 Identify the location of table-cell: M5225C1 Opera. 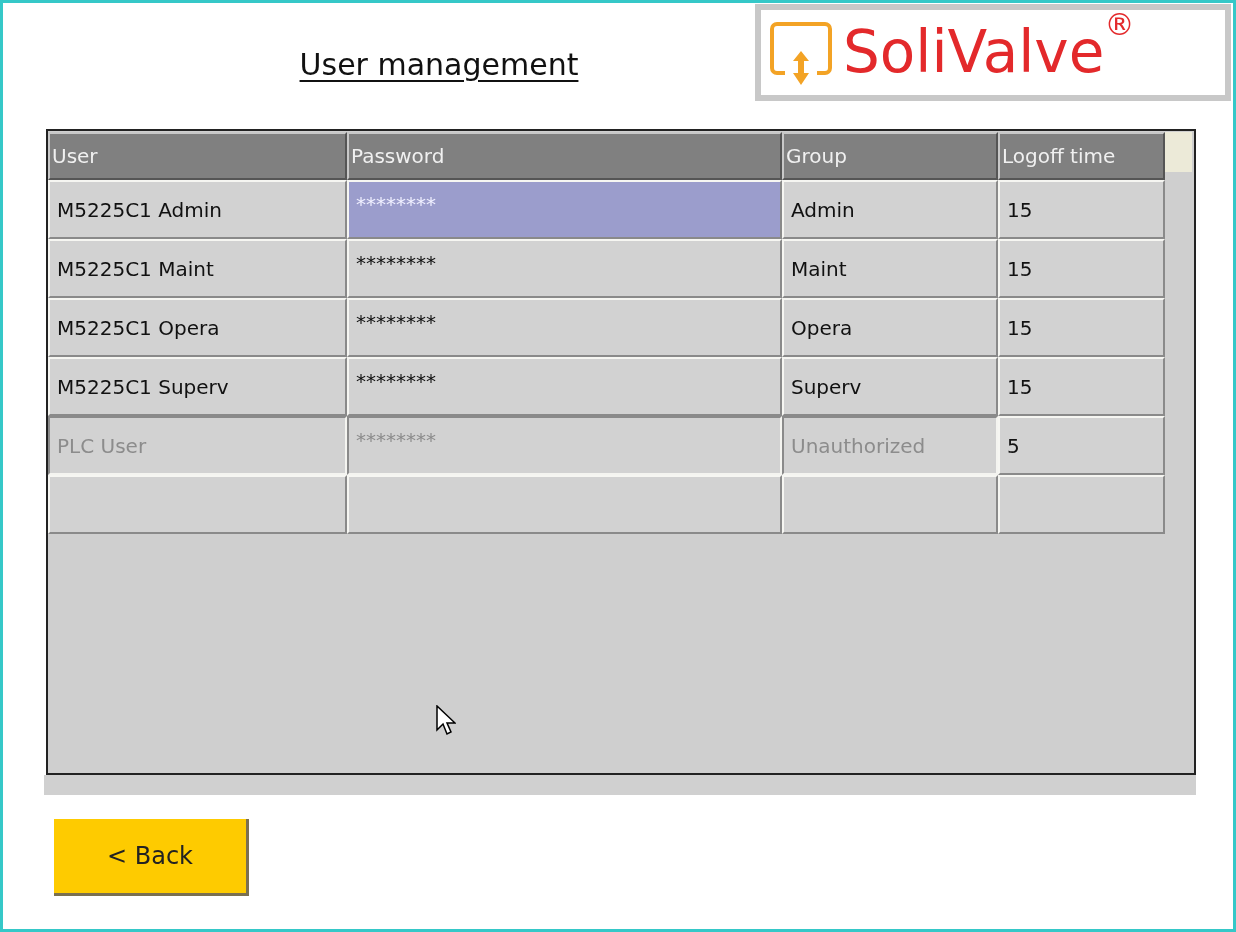
(197, 327).